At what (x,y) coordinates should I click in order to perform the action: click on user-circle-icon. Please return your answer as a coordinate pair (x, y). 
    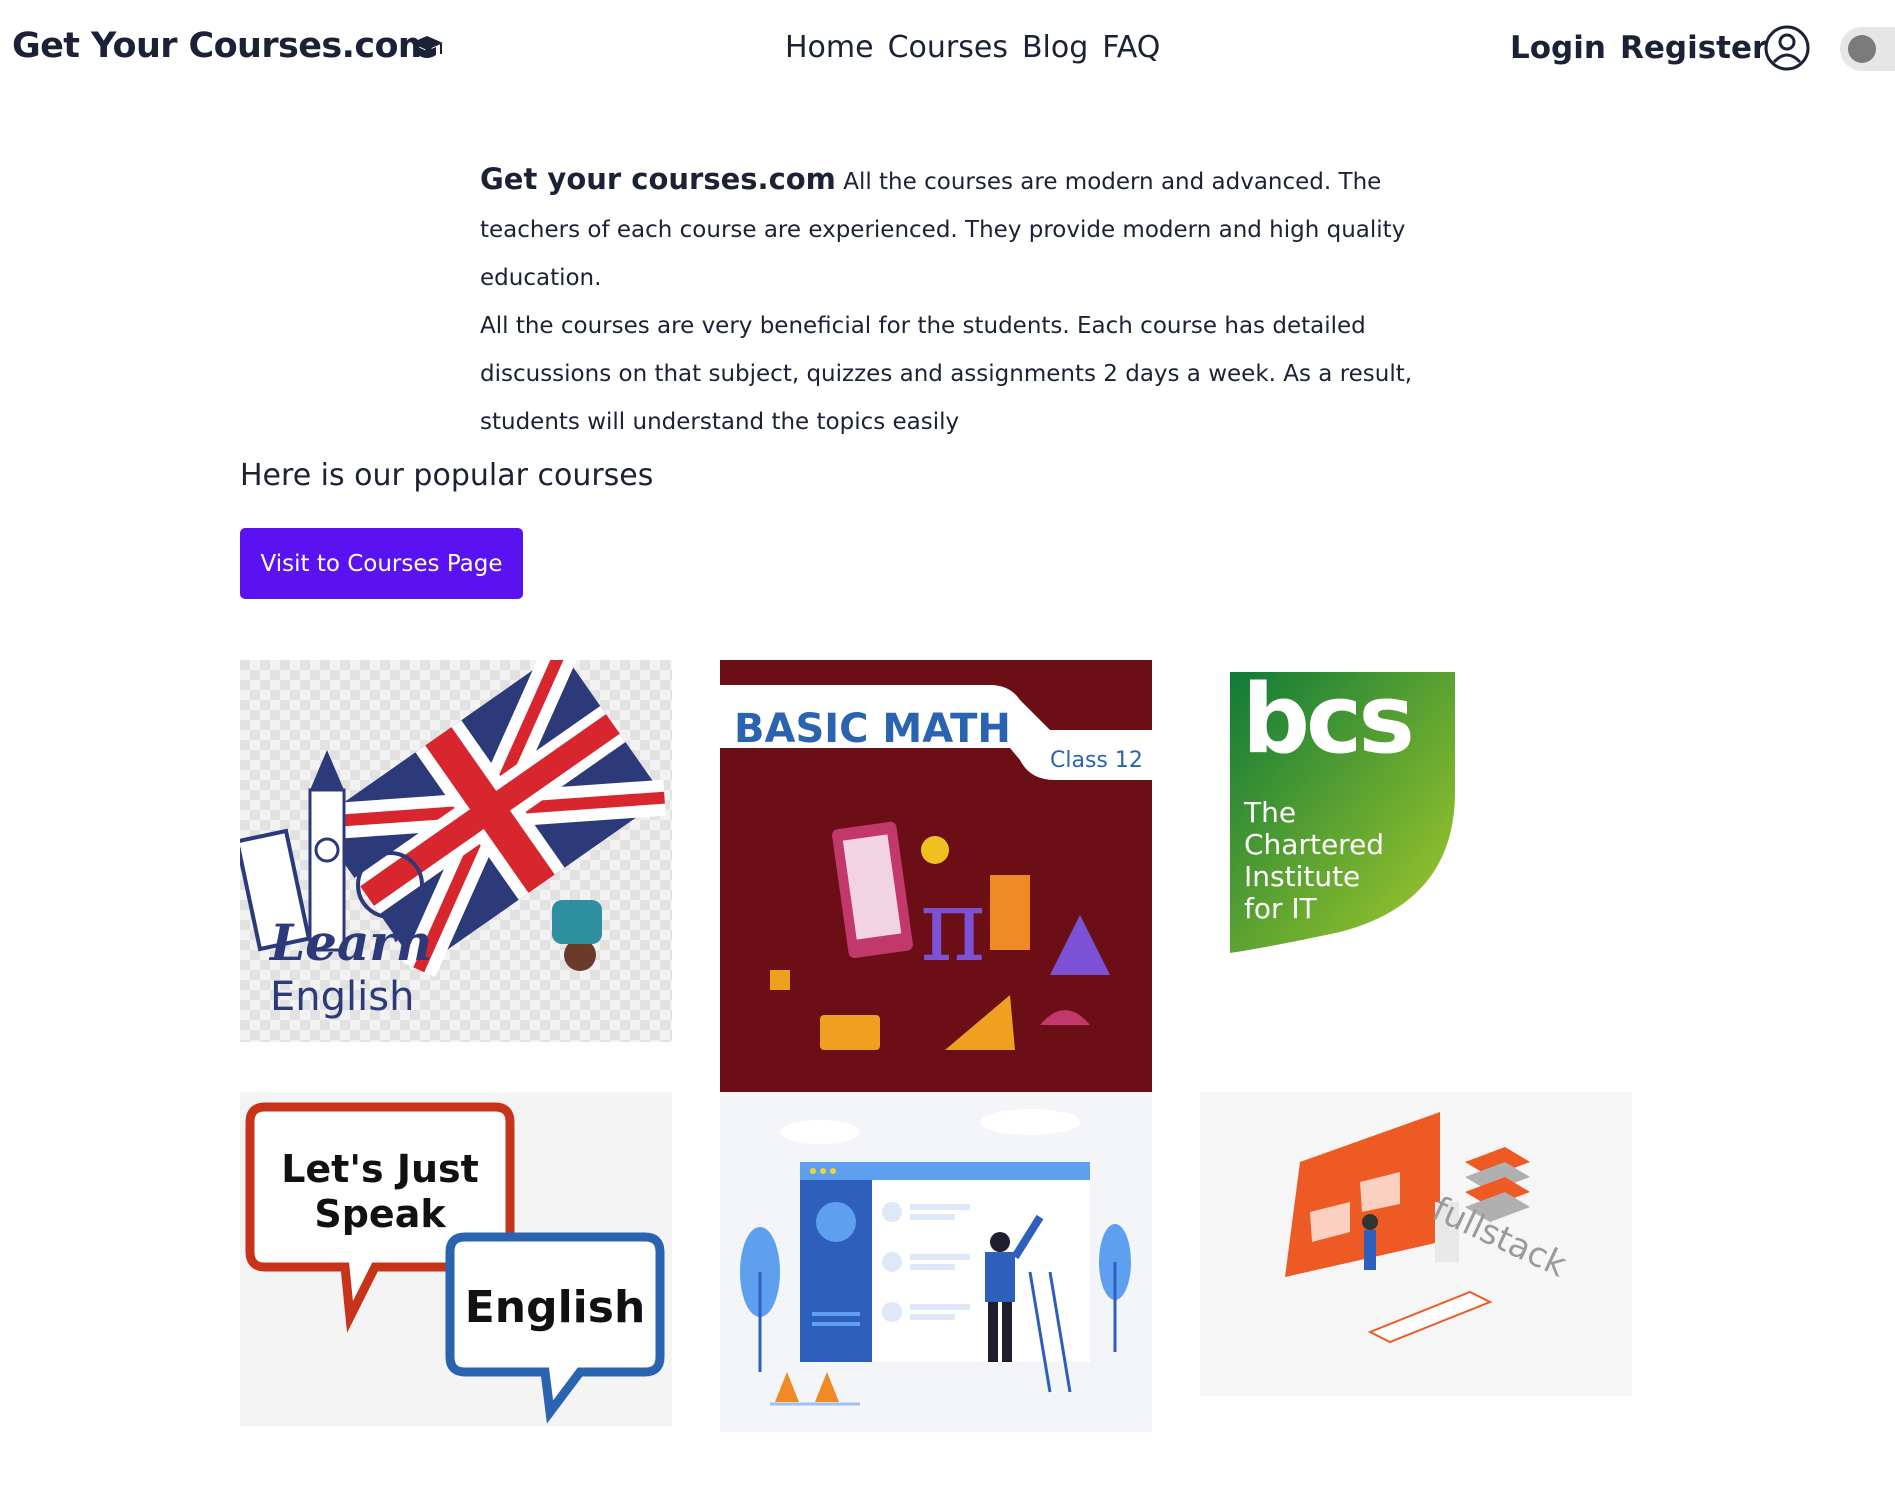
    Looking at the image, I should click on (1787, 48).